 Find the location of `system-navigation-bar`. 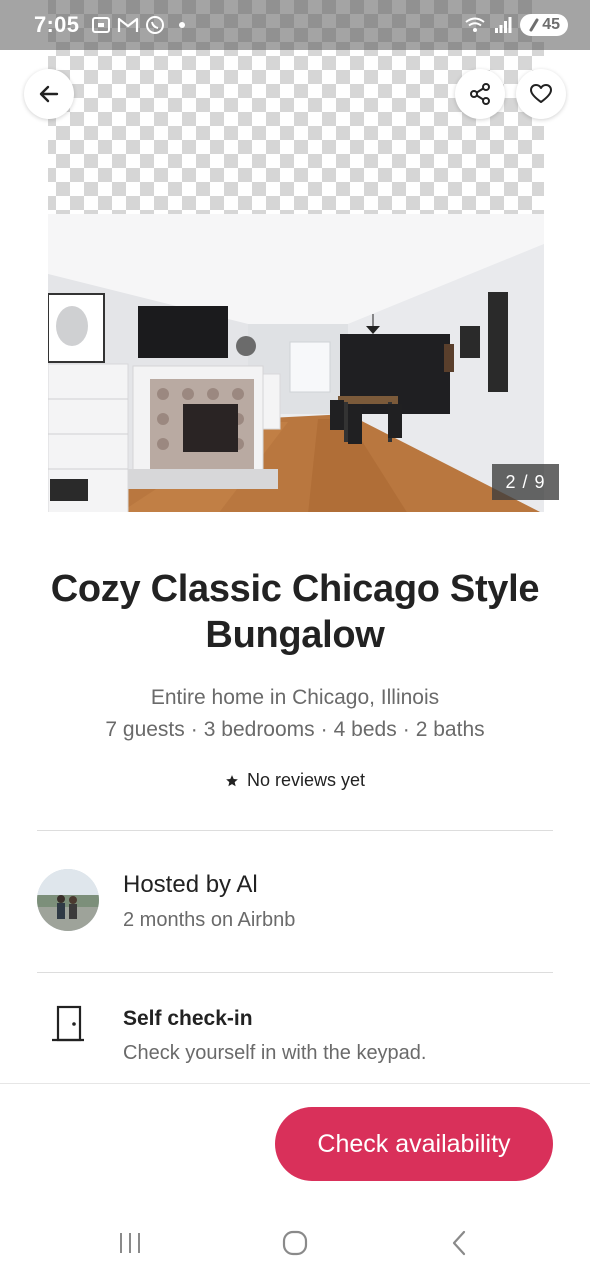

system-navigation-bar is located at coordinates (295, 1242).